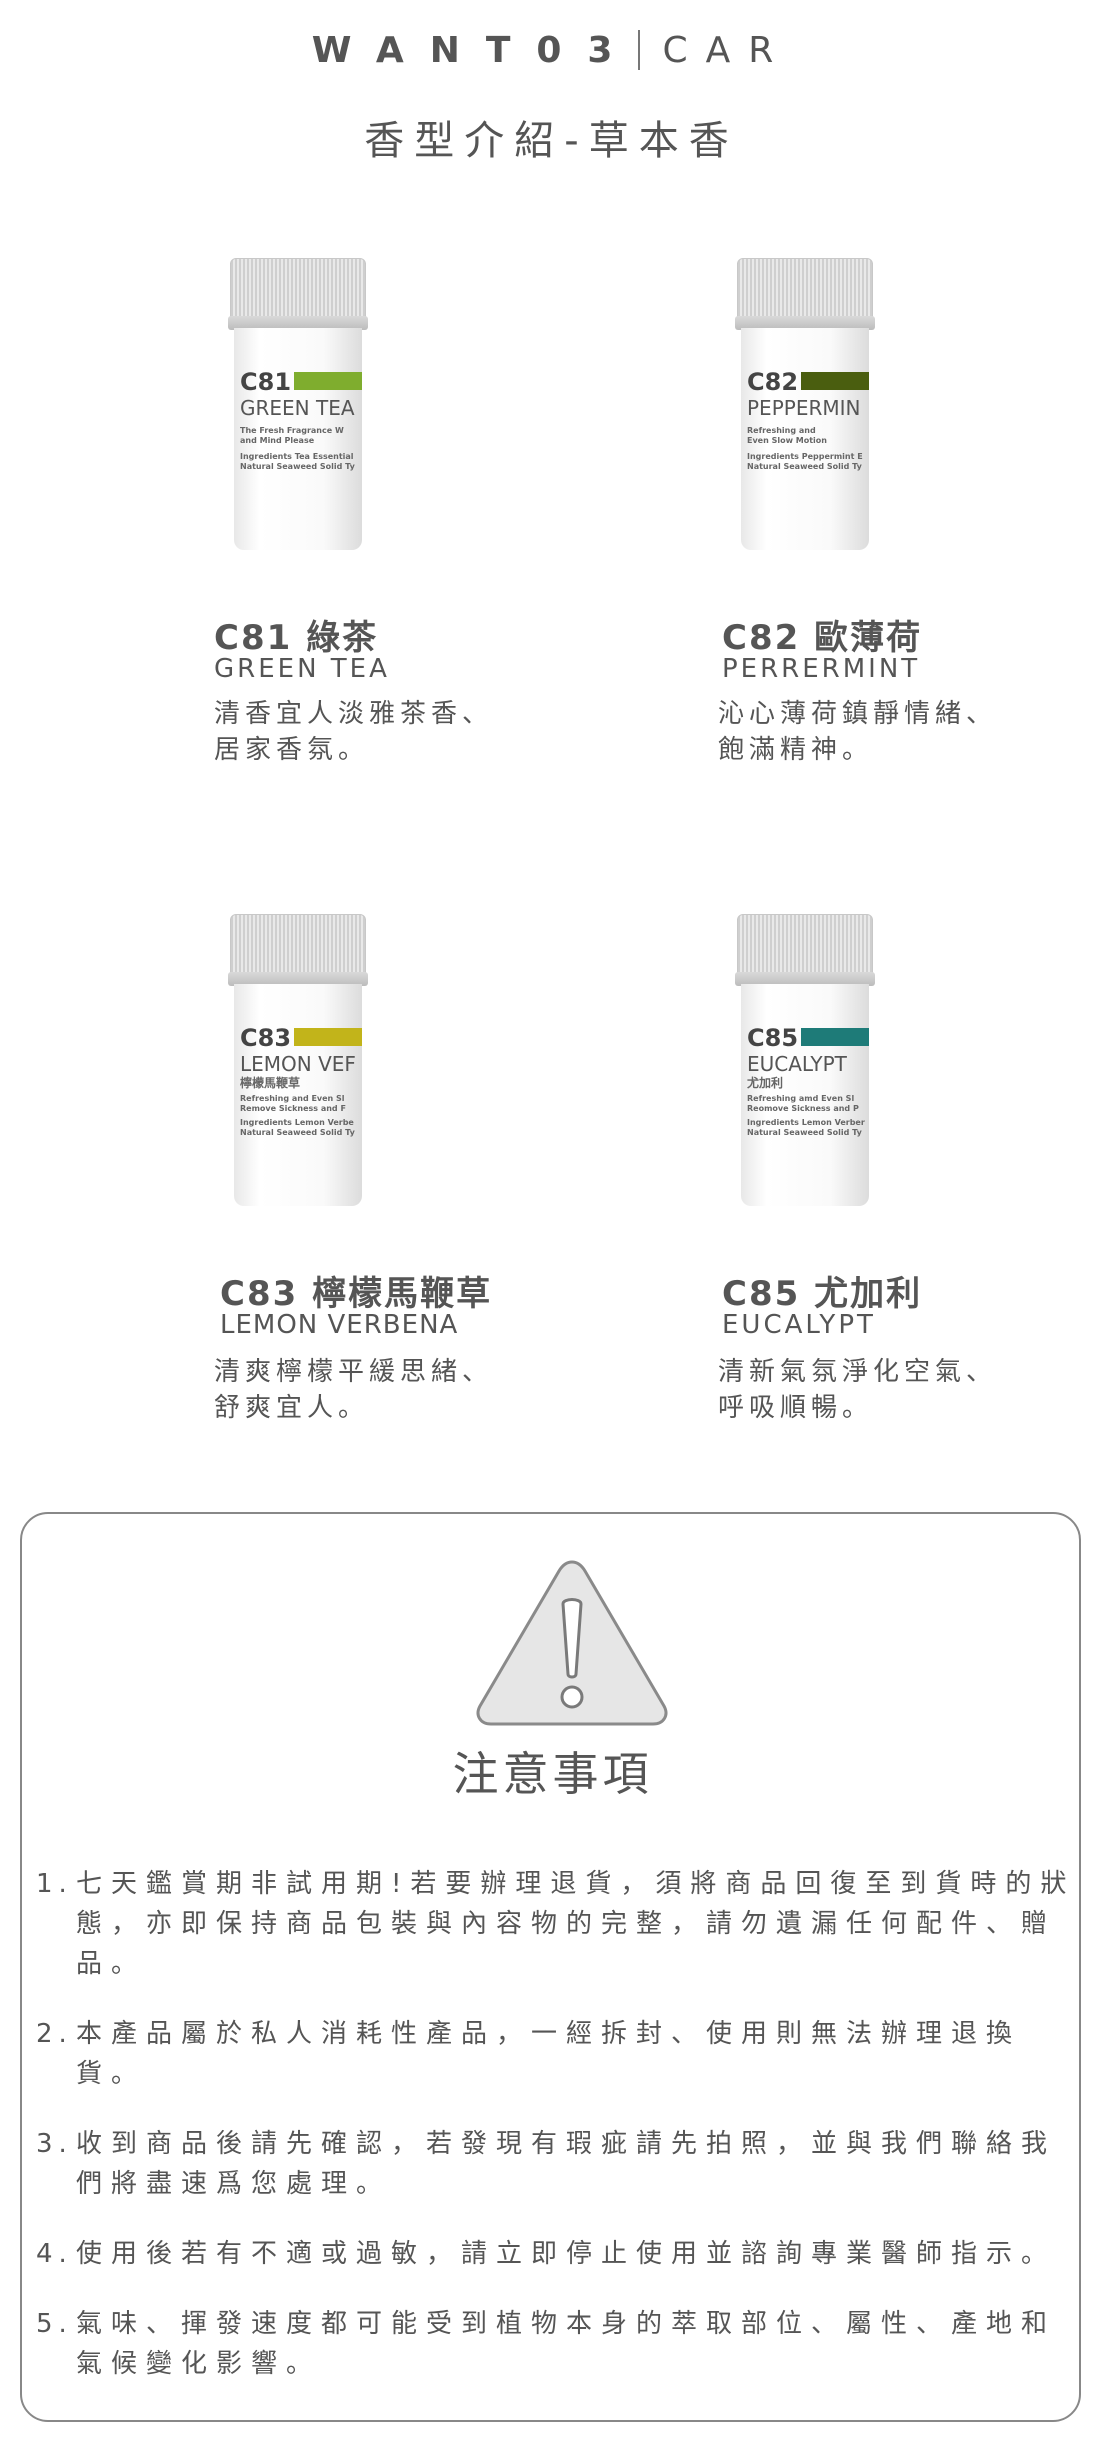 This screenshot has width=1103, height=2444. Describe the element at coordinates (801, 1098) in the screenshot. I see `label-sub1: Refreshing amd Even Sl` at that location.